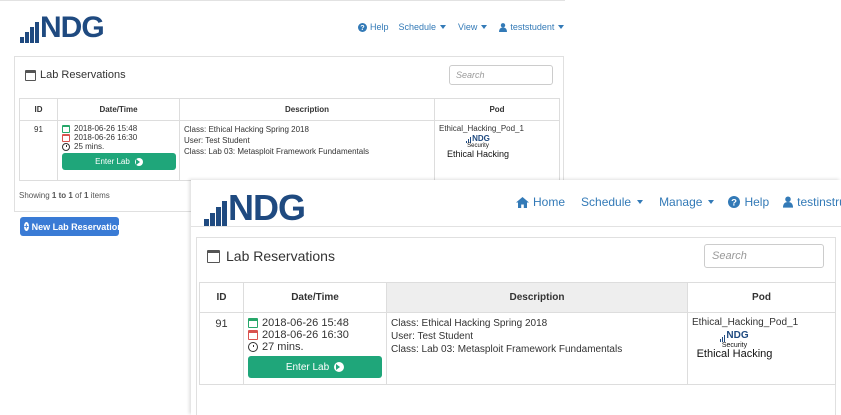 This screenshot has height=415, width=841. Describe the element at coordinates (819, 202) in the screenshot. I see `nav-user-label: testinstructor` at that location.